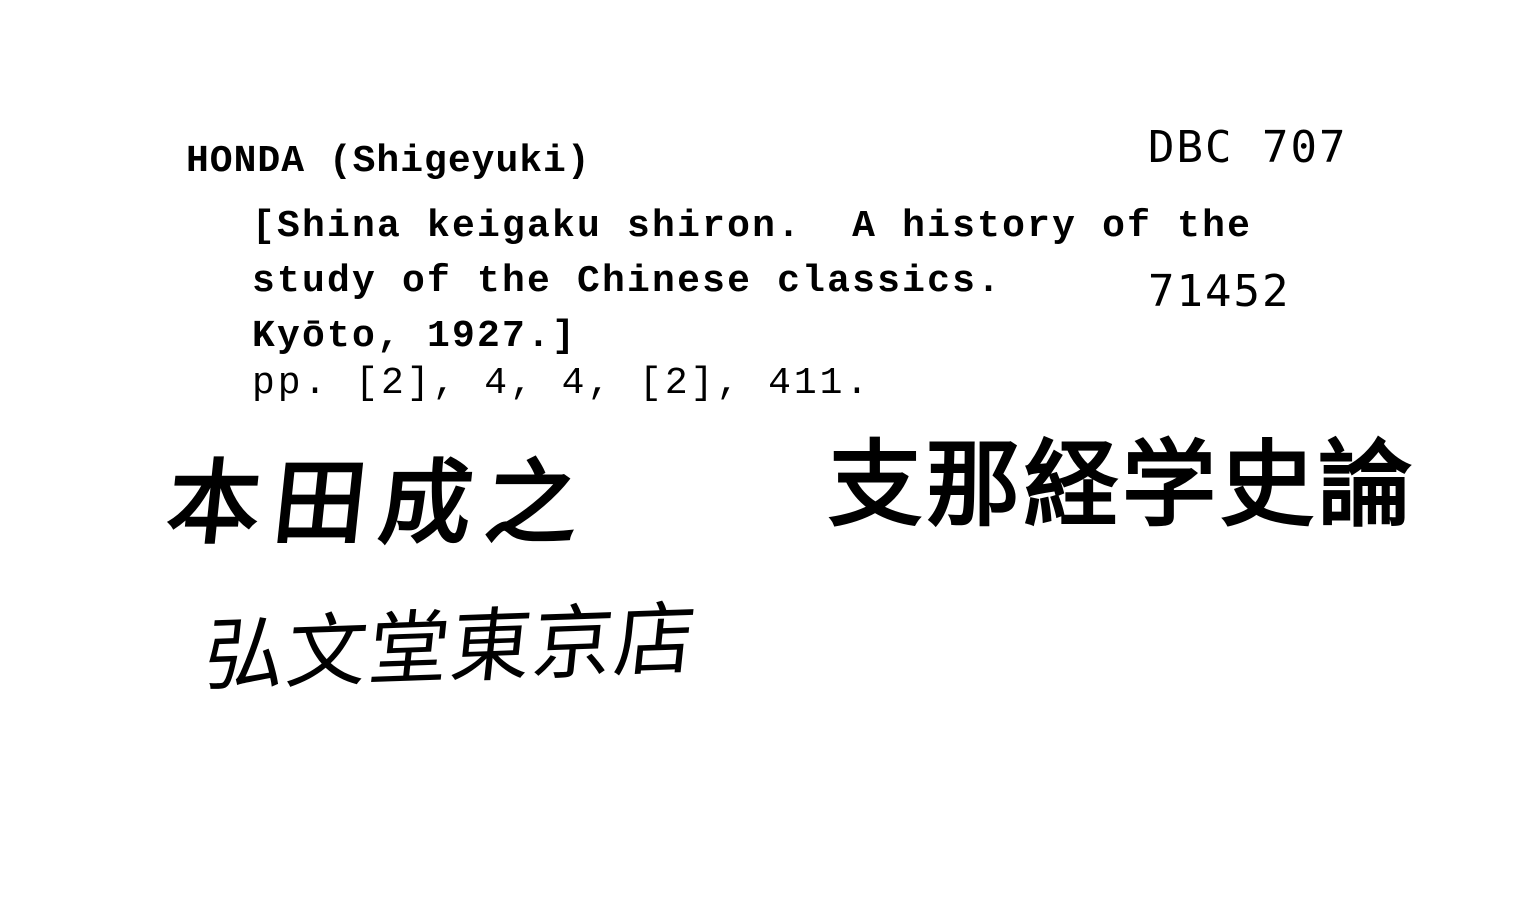 This screenshot has height=913, width=1518. Describe the element at coordinates (415, 336) in the screenshot. I see `imprint-line: Kyōto, 1927.]` at that location.